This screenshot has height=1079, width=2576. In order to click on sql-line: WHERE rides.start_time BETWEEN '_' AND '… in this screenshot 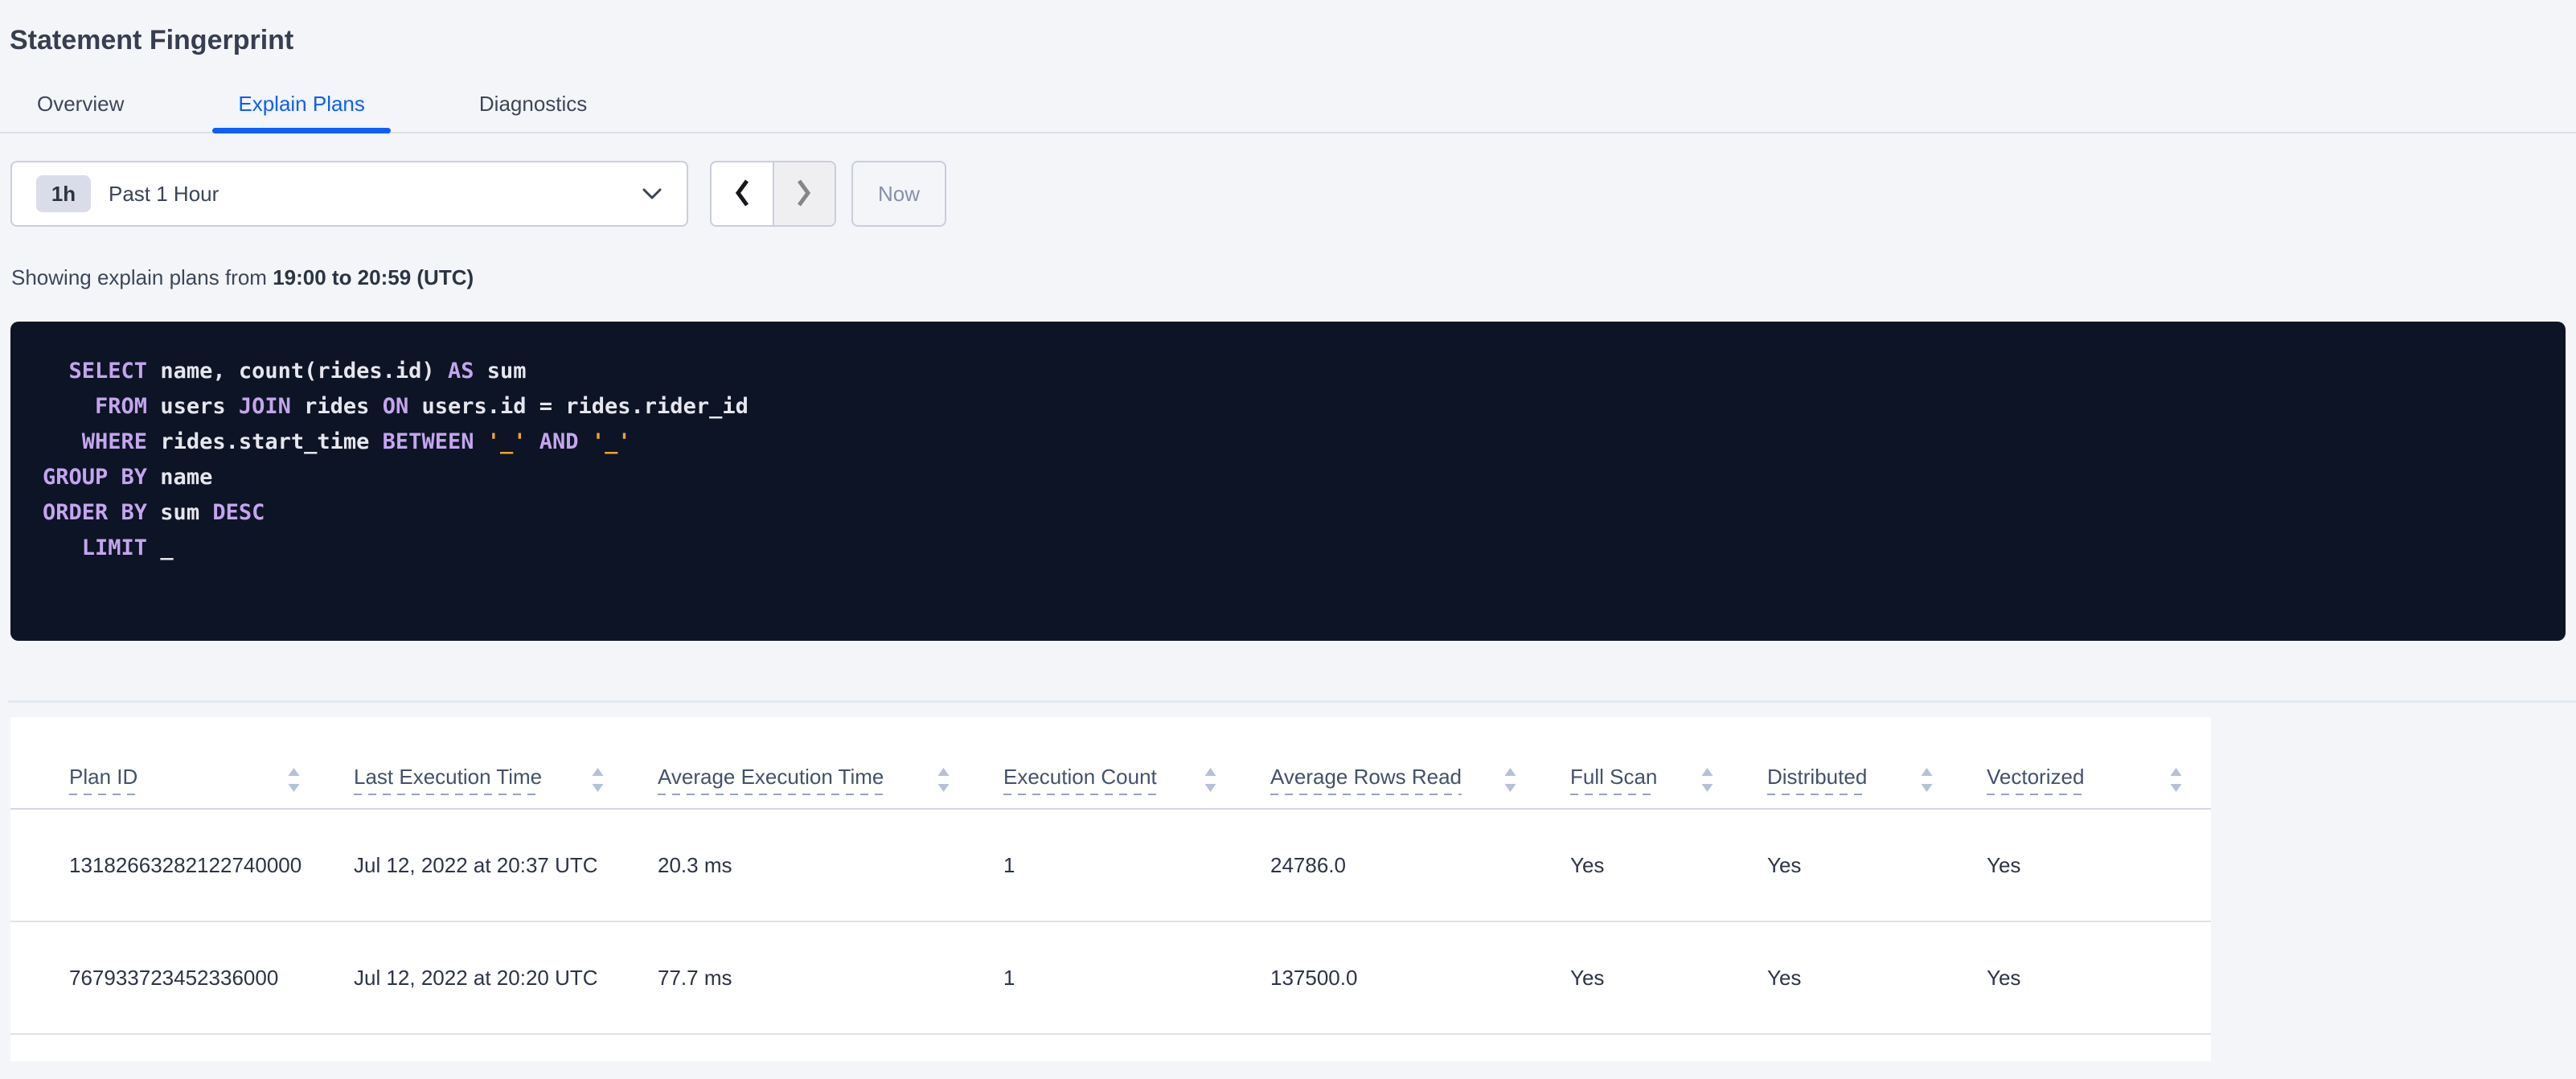, I will do `click(356, 441)`.